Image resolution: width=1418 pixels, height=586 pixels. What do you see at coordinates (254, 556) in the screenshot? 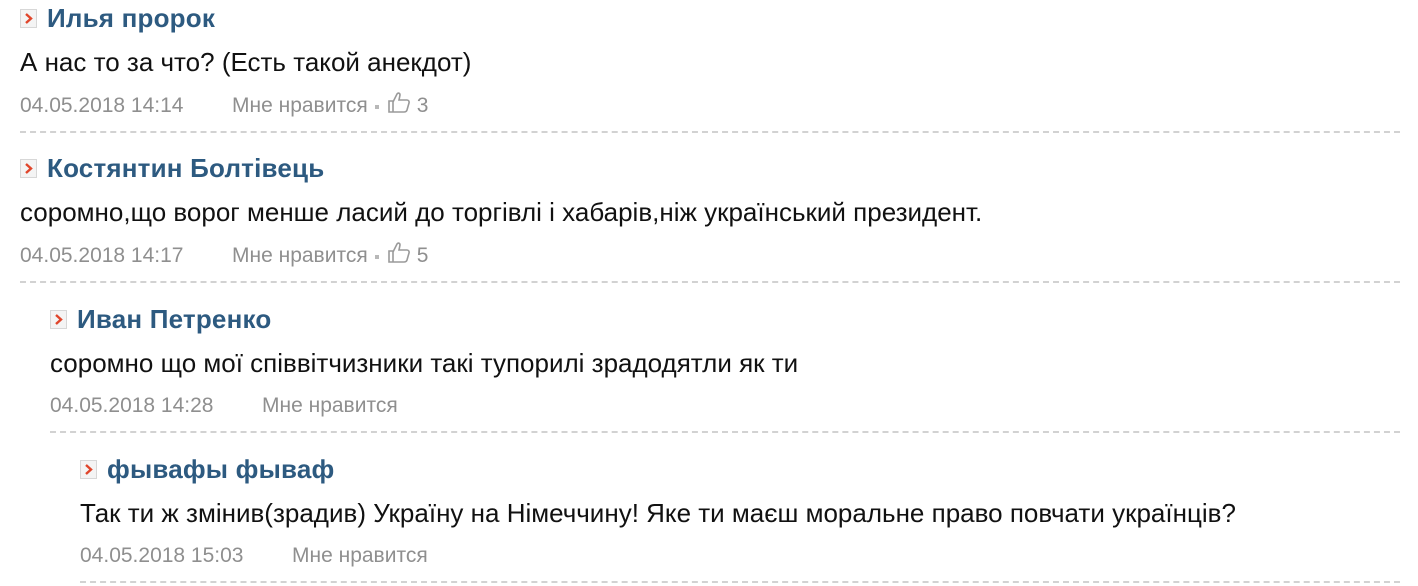
I see `comment-meta: 04.05.2018 15:03 Мне нравится` at bounding box center [254, 556].